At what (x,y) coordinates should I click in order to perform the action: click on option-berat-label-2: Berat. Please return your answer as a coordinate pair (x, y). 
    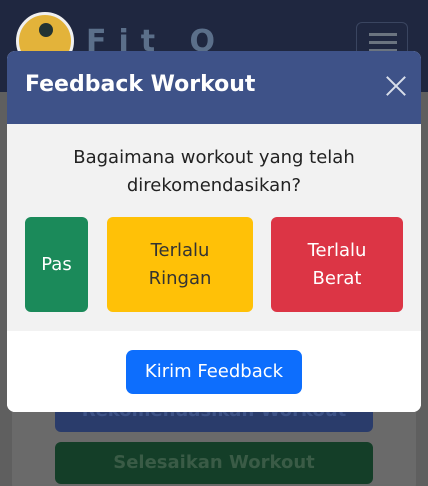
    Looking at the image, I should click on (337, 278).